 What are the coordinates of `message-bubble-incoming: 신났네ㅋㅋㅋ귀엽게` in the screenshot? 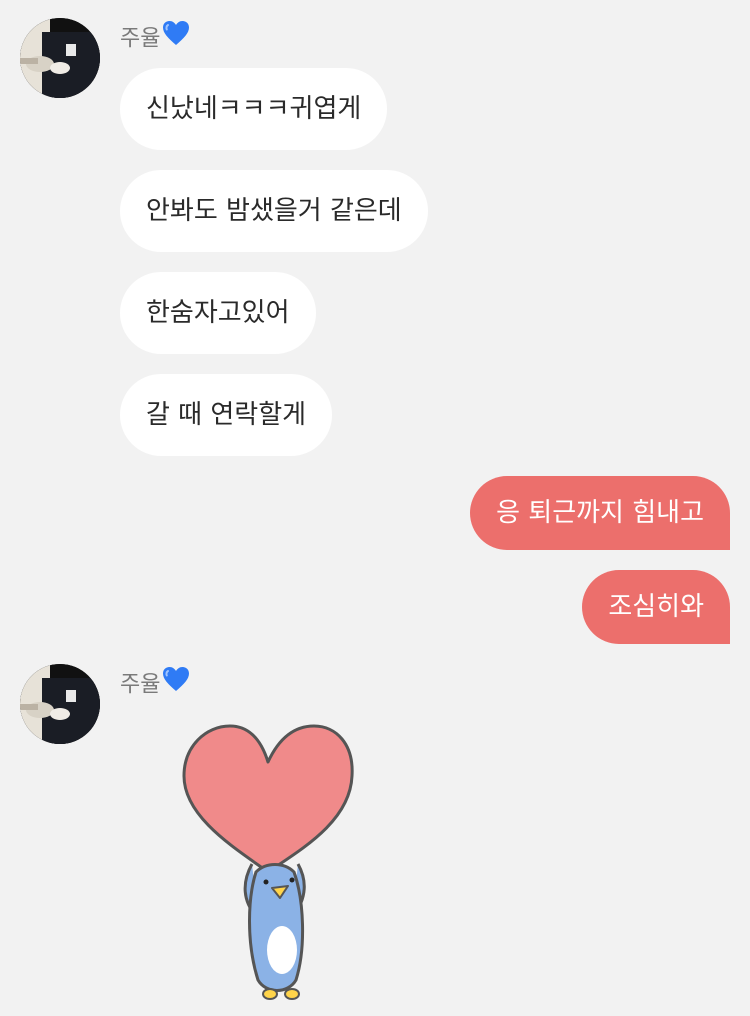 It's located at (254, 109).